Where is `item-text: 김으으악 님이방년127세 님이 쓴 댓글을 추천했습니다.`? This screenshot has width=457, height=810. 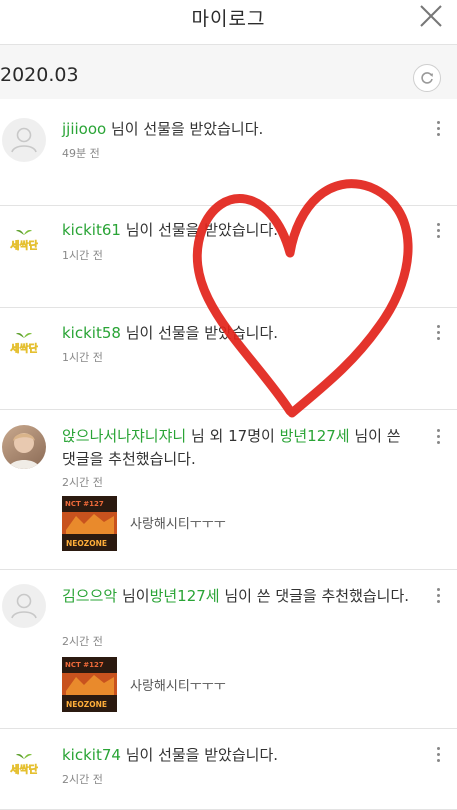 item-text: 김으으악 님이방년127세 님이 쓴 댓글을 추천했습니다. is located at coordinates (239, 596).